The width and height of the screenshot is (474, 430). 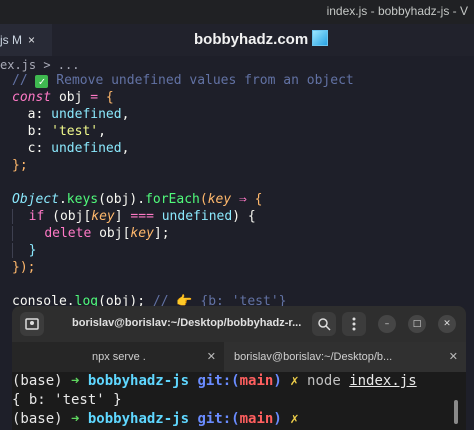 What do you see at coordinates (11, 40) in the screenshot?
I see `editor-tab-label: js M` at bounding box center [11, 40].